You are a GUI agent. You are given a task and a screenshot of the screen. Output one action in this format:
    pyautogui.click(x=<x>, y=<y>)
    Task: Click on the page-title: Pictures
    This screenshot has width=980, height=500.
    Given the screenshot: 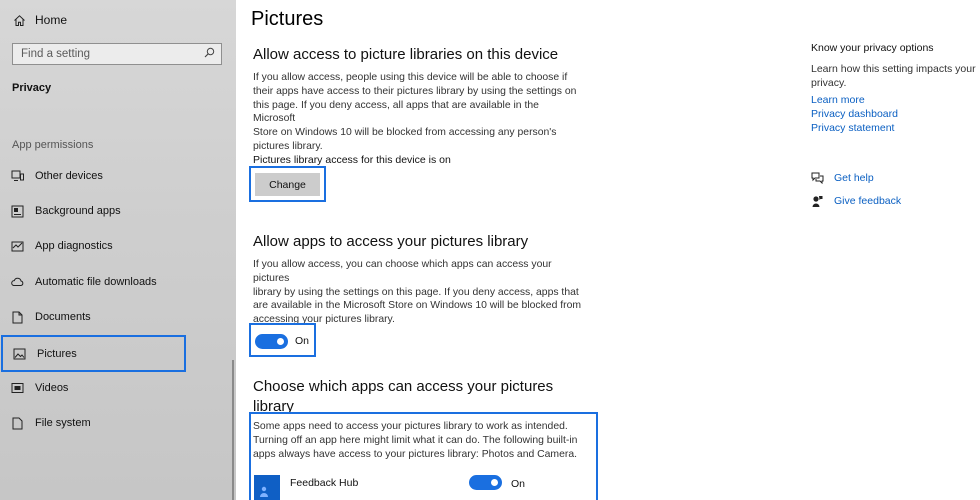 What is the action you would take?
    pyautogui.click(x=287, y=19)
    